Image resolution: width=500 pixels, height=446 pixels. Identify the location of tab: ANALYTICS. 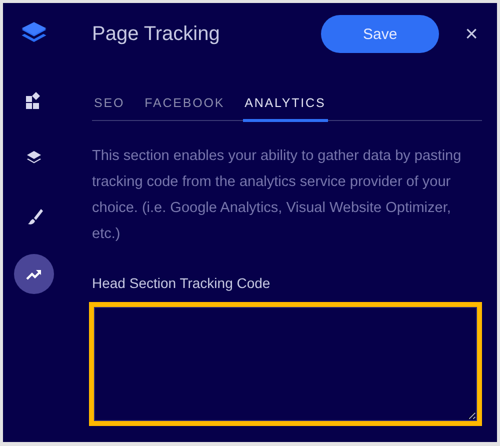
(285, 107).